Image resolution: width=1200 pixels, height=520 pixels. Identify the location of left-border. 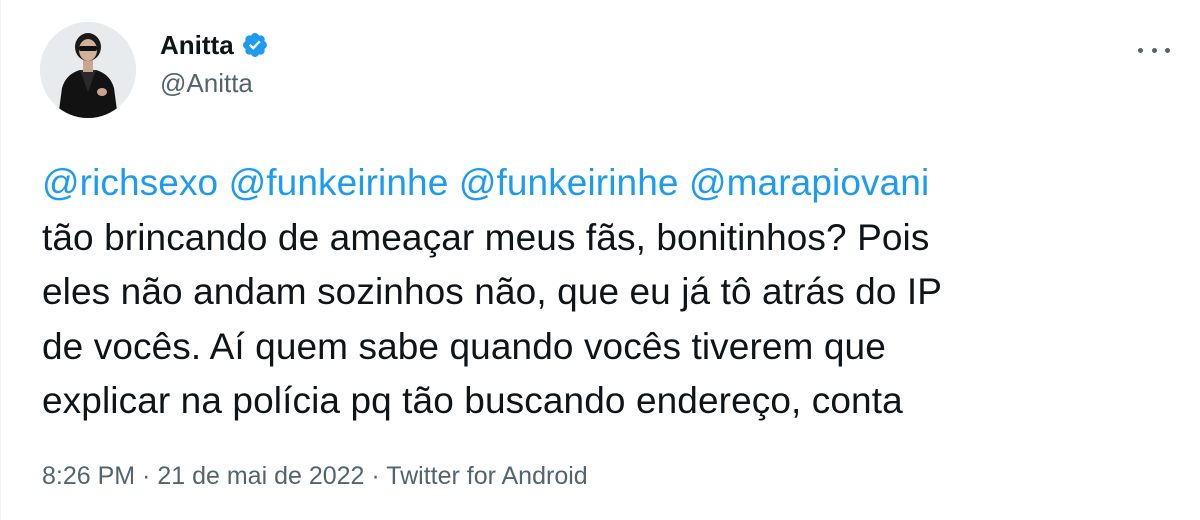
(0, 260).